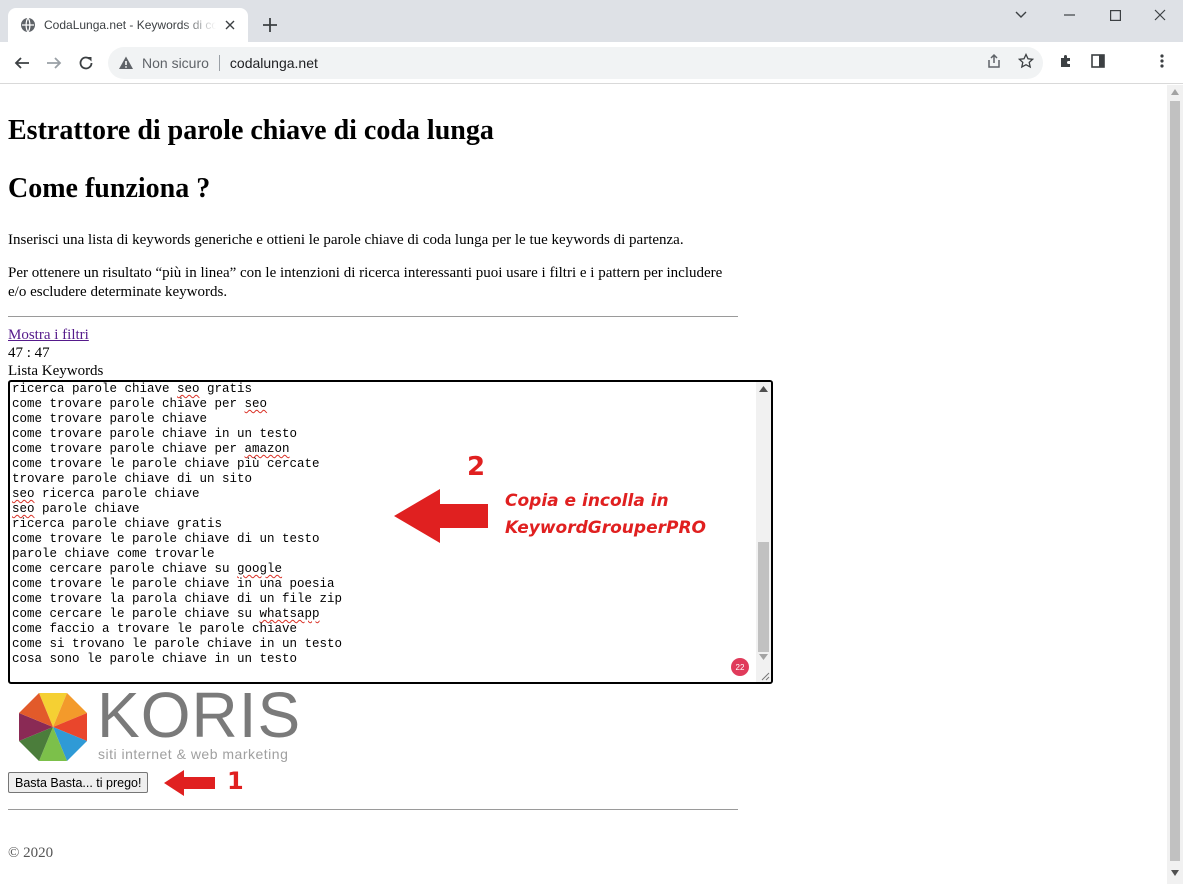  What do you see at coordinates (740, 667) in the screenshot?
I see `grammarly-badge-icon: 22` at bounding box center [740, 667].